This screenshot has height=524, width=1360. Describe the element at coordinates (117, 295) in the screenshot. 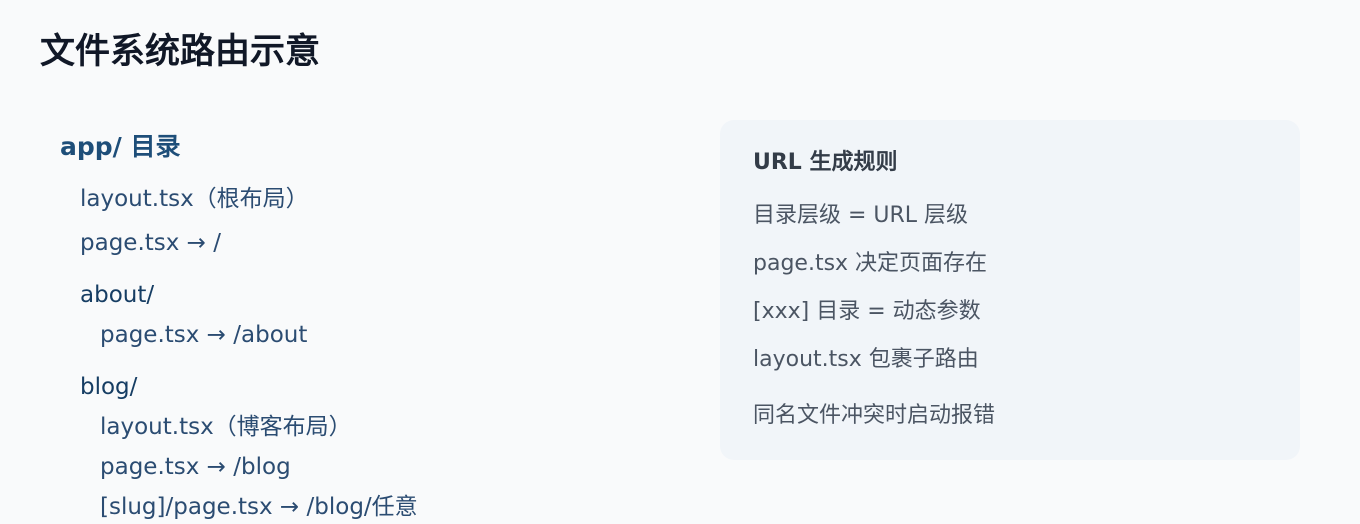

I see `tree-dir-about: about/` at that location.